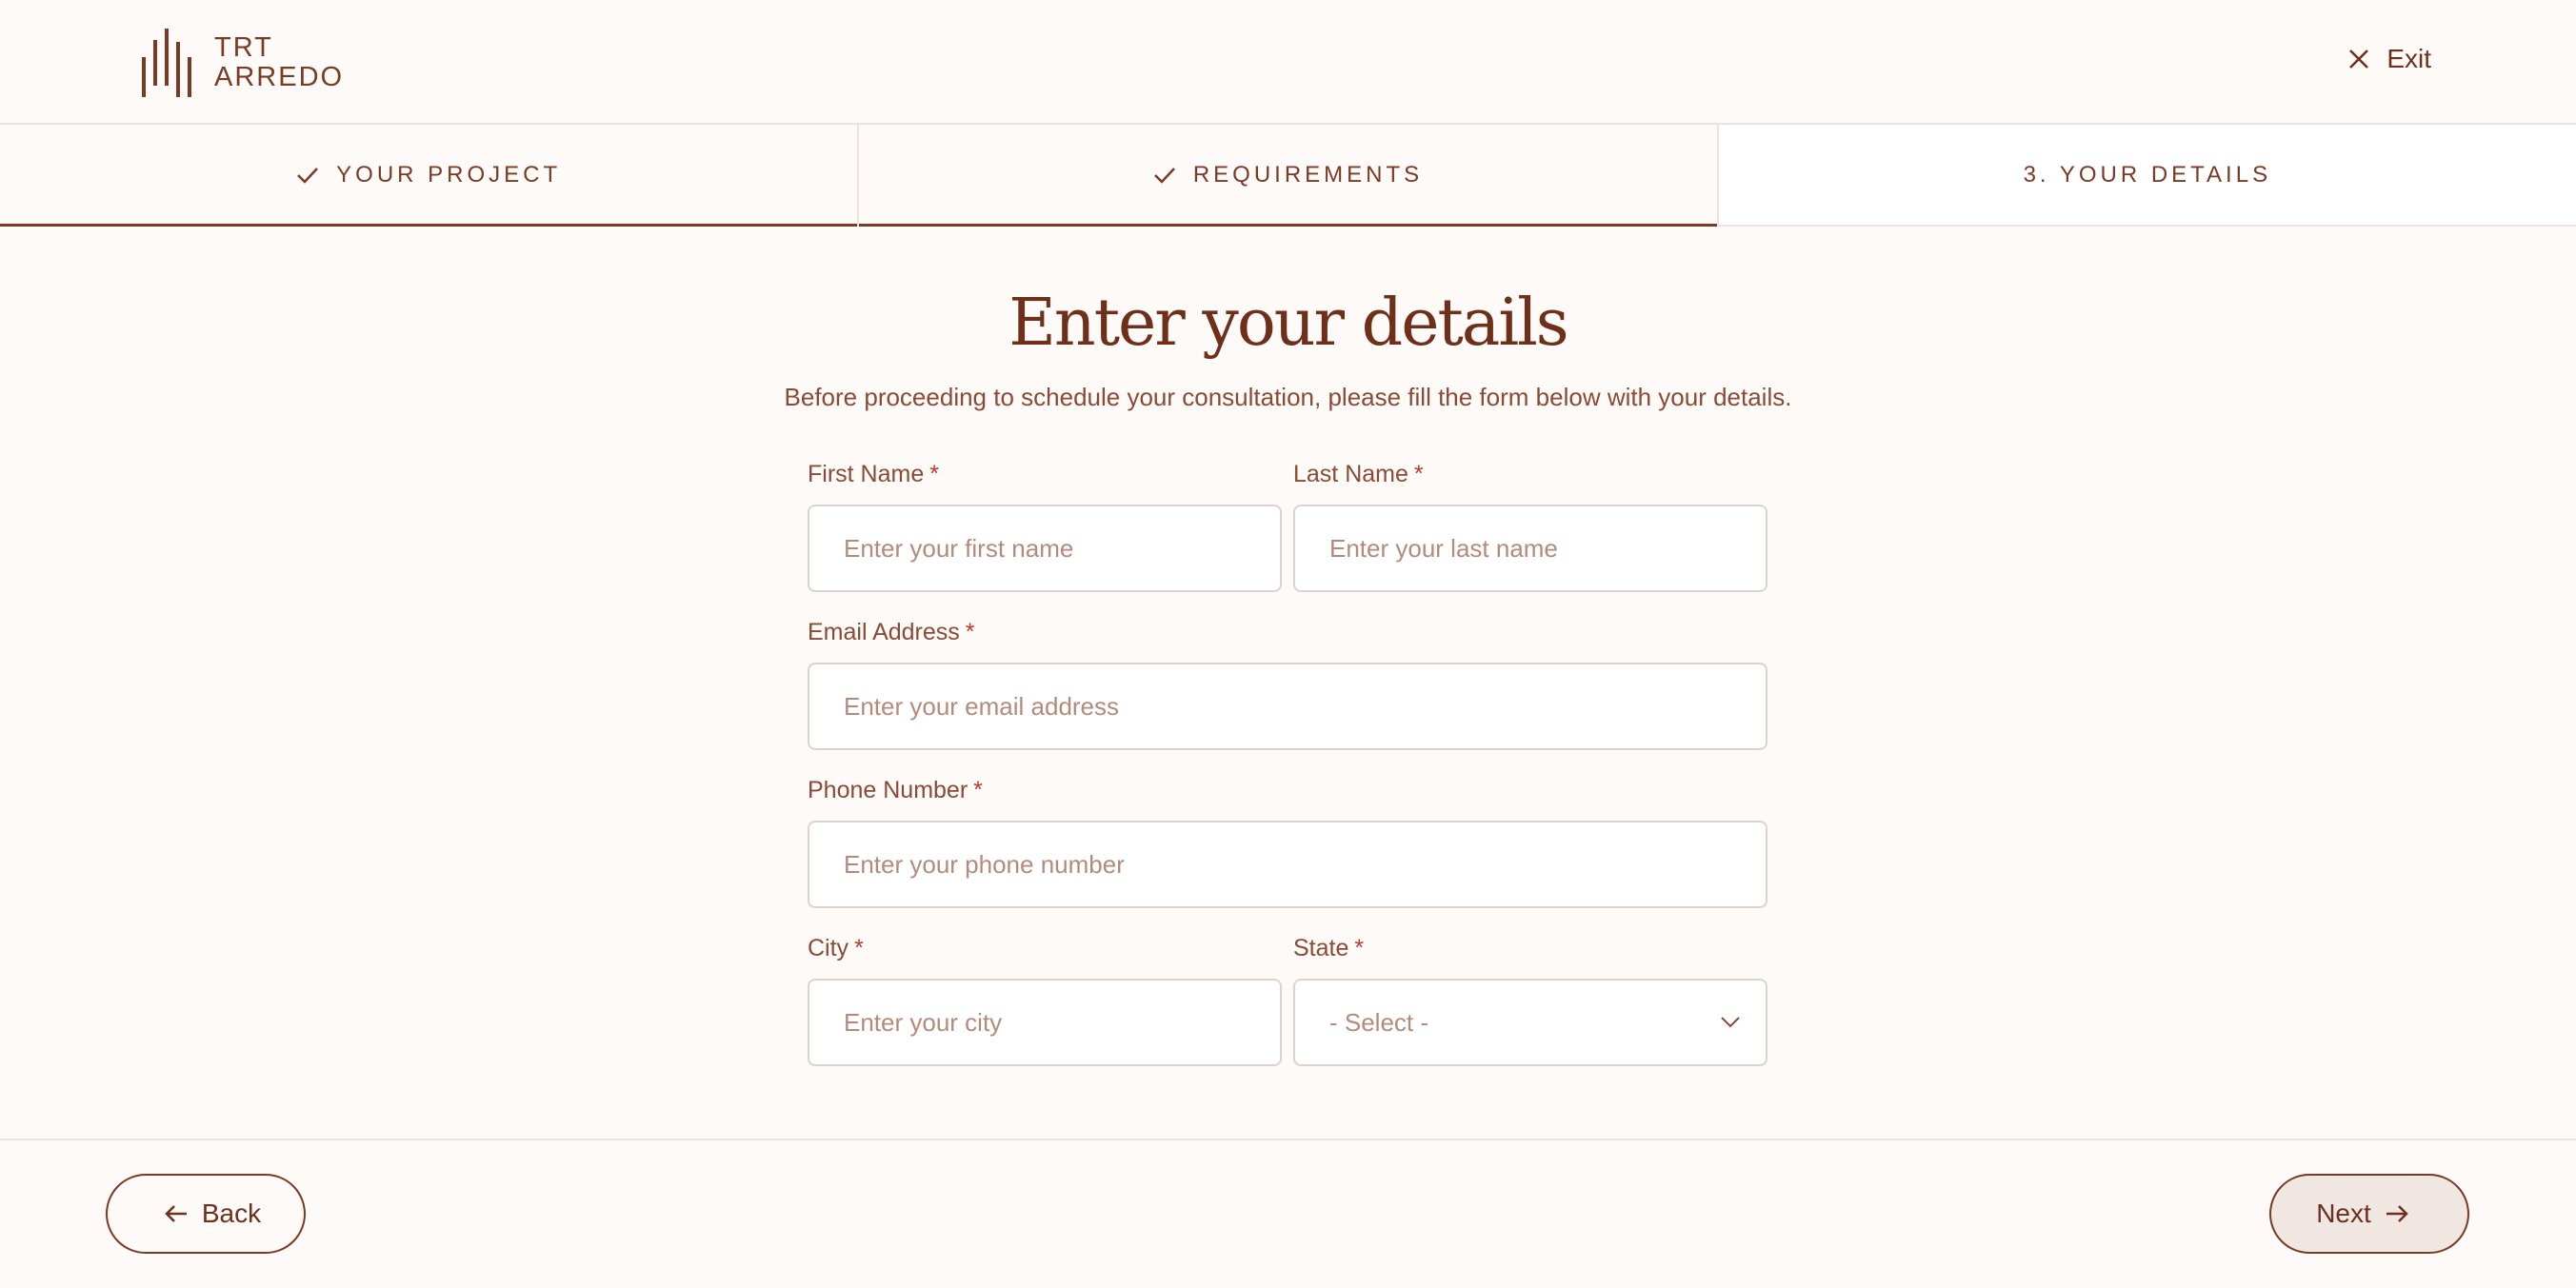  I want to click on city-label-text: City, so click(828, 948).